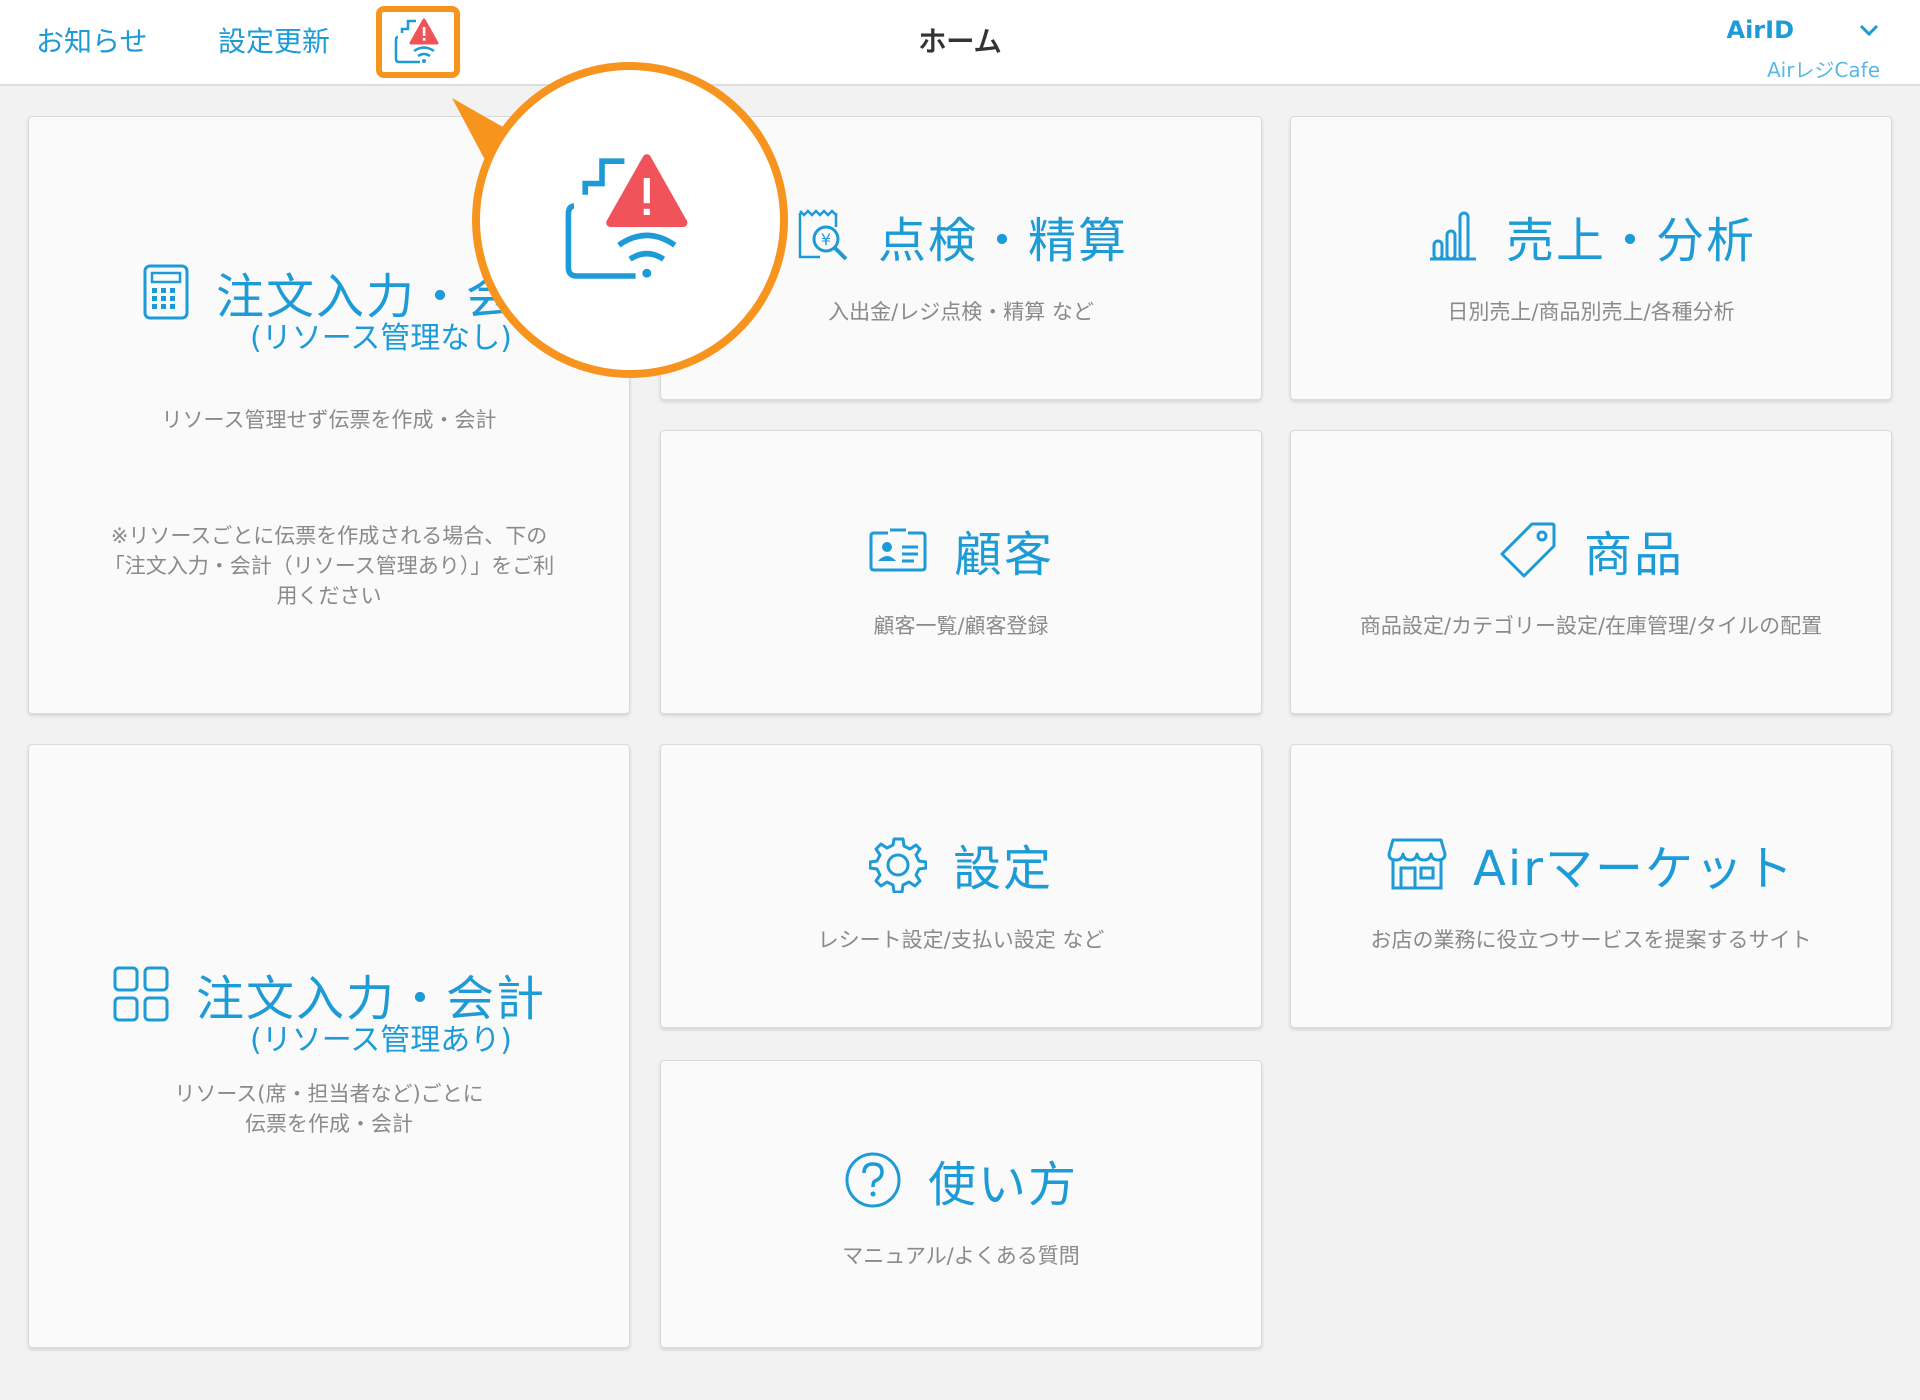  I want to click on note-line: ※リソースごとに伝票を作成される場合、下の, so click(329, 536).